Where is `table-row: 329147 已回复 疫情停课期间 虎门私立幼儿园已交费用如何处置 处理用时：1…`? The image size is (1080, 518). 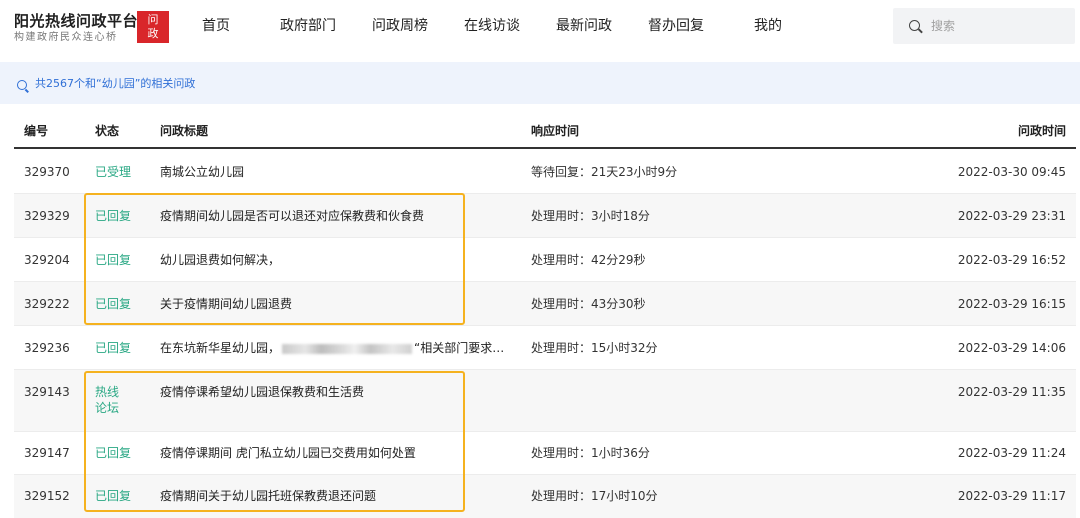
table-row: 329147 已回复 疫情停课期间 虎门私立幼儿园已交费用如何处置 处理用时：1… is located at coordinates (545, 453).